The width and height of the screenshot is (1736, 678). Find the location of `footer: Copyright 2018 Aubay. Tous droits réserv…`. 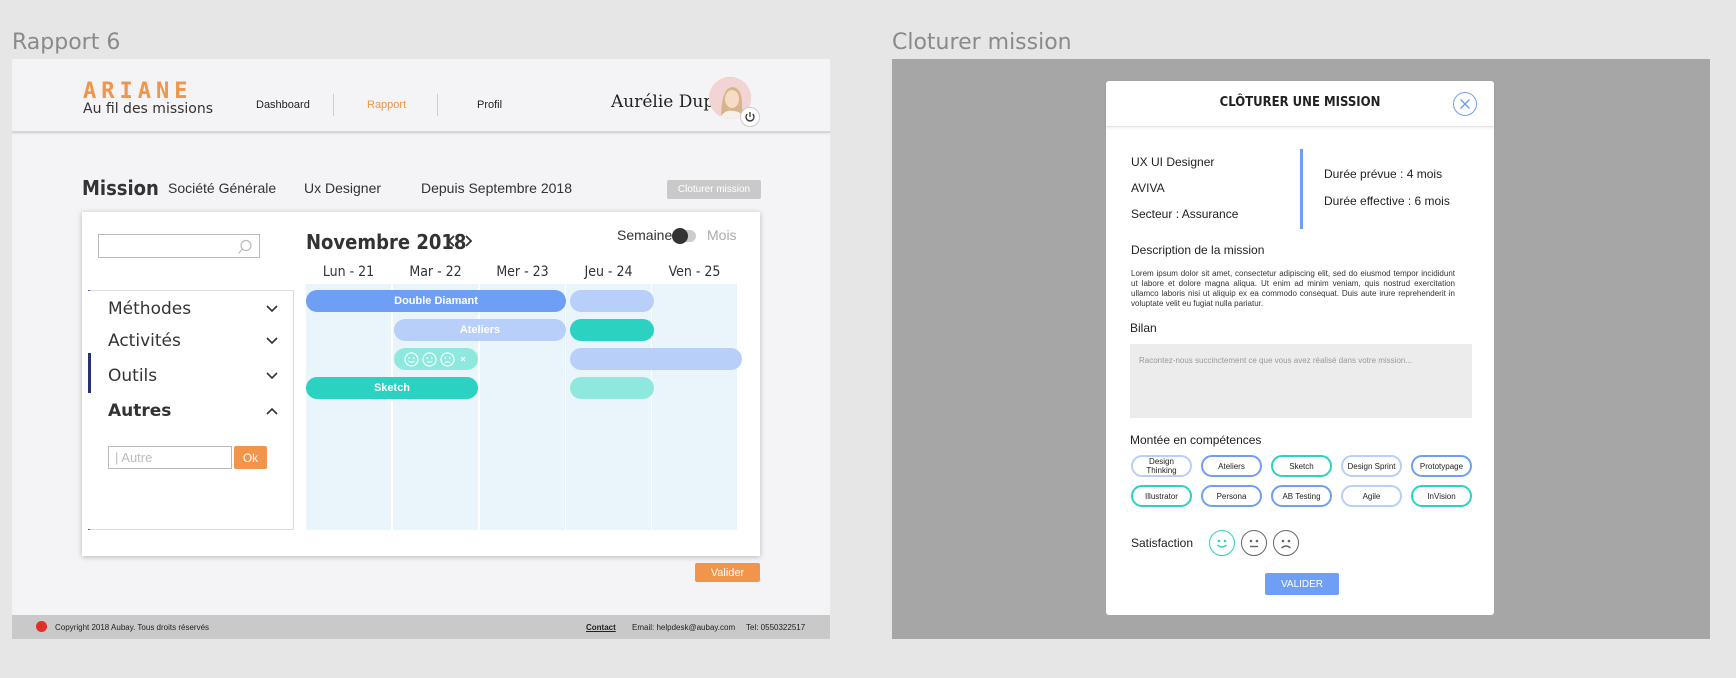

footer: Copyright 2018 Aubay. Tous droits réserv… is located at coordinates (421, 627).